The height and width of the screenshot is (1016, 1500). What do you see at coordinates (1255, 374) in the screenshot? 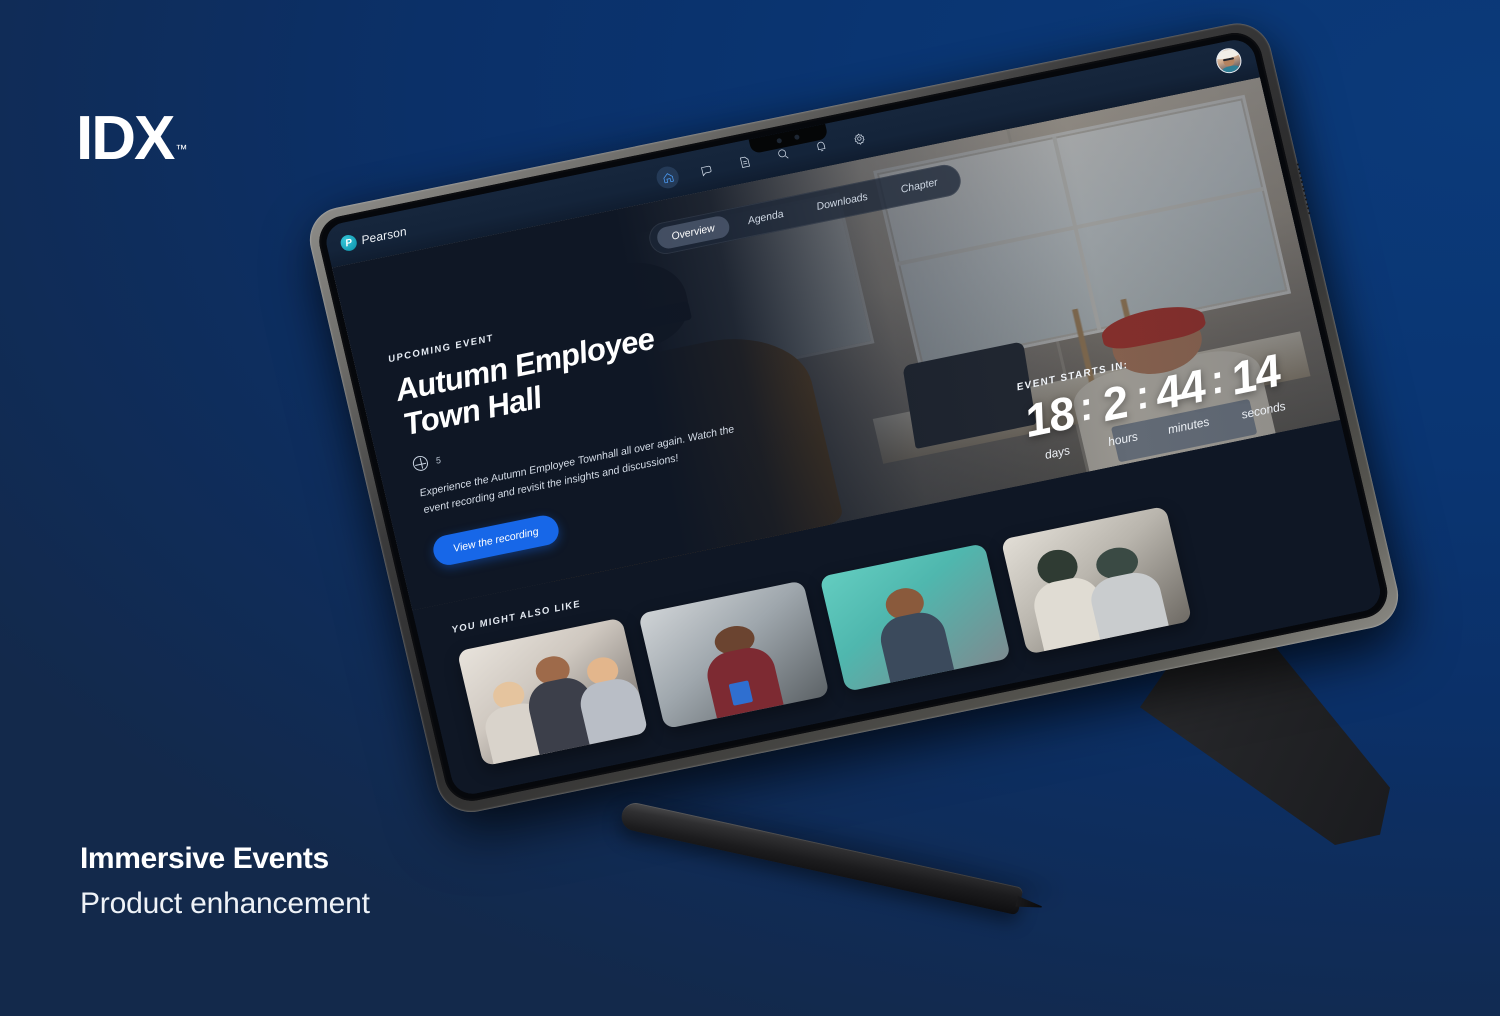
I see `countdown-seconds-value: 14` at bounding box center [1255, 374].